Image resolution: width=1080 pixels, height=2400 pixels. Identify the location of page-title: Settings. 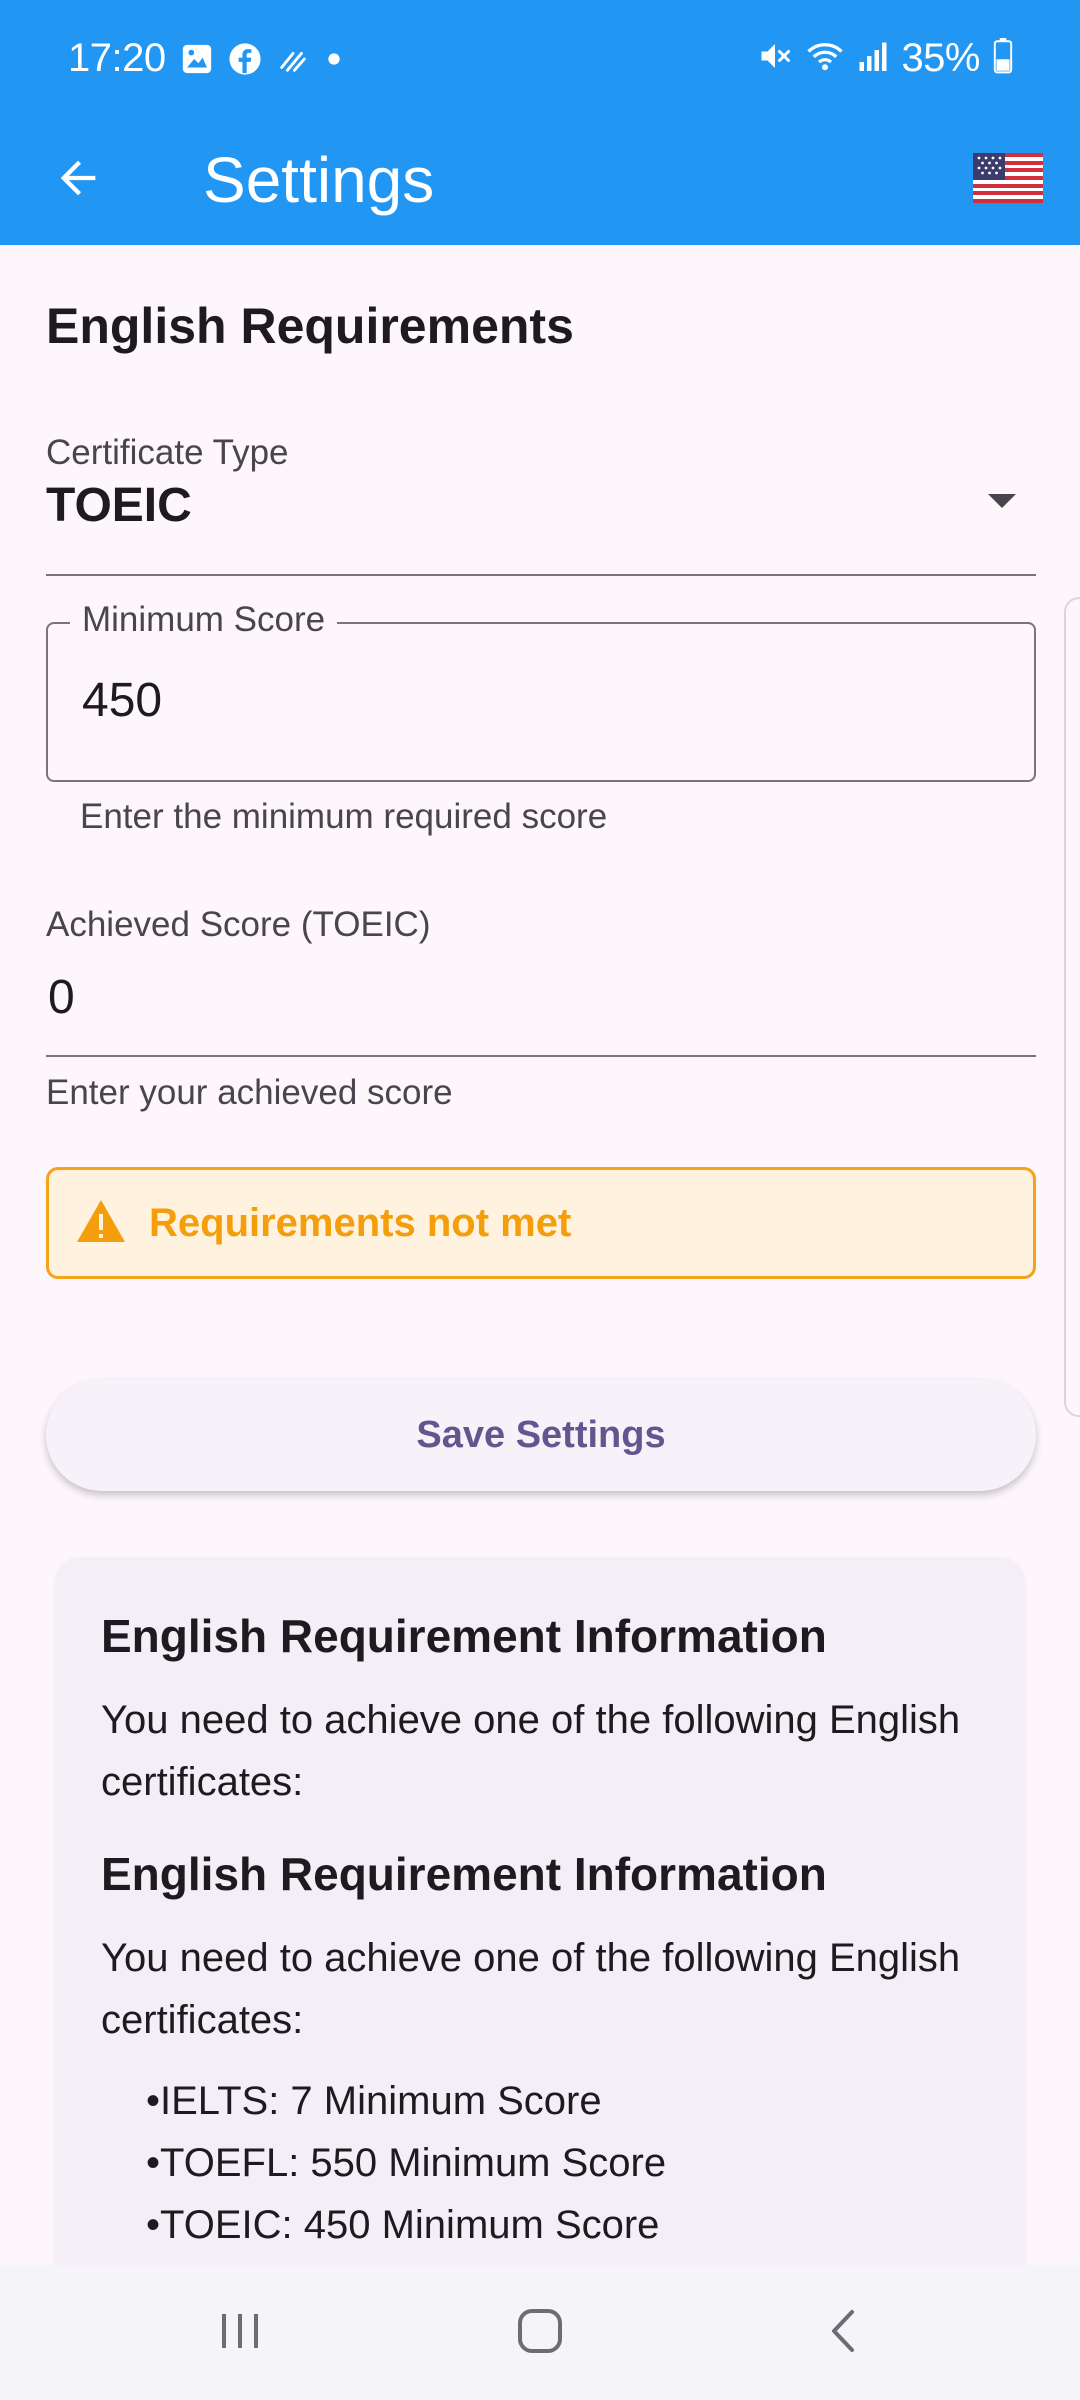
(319, 180).